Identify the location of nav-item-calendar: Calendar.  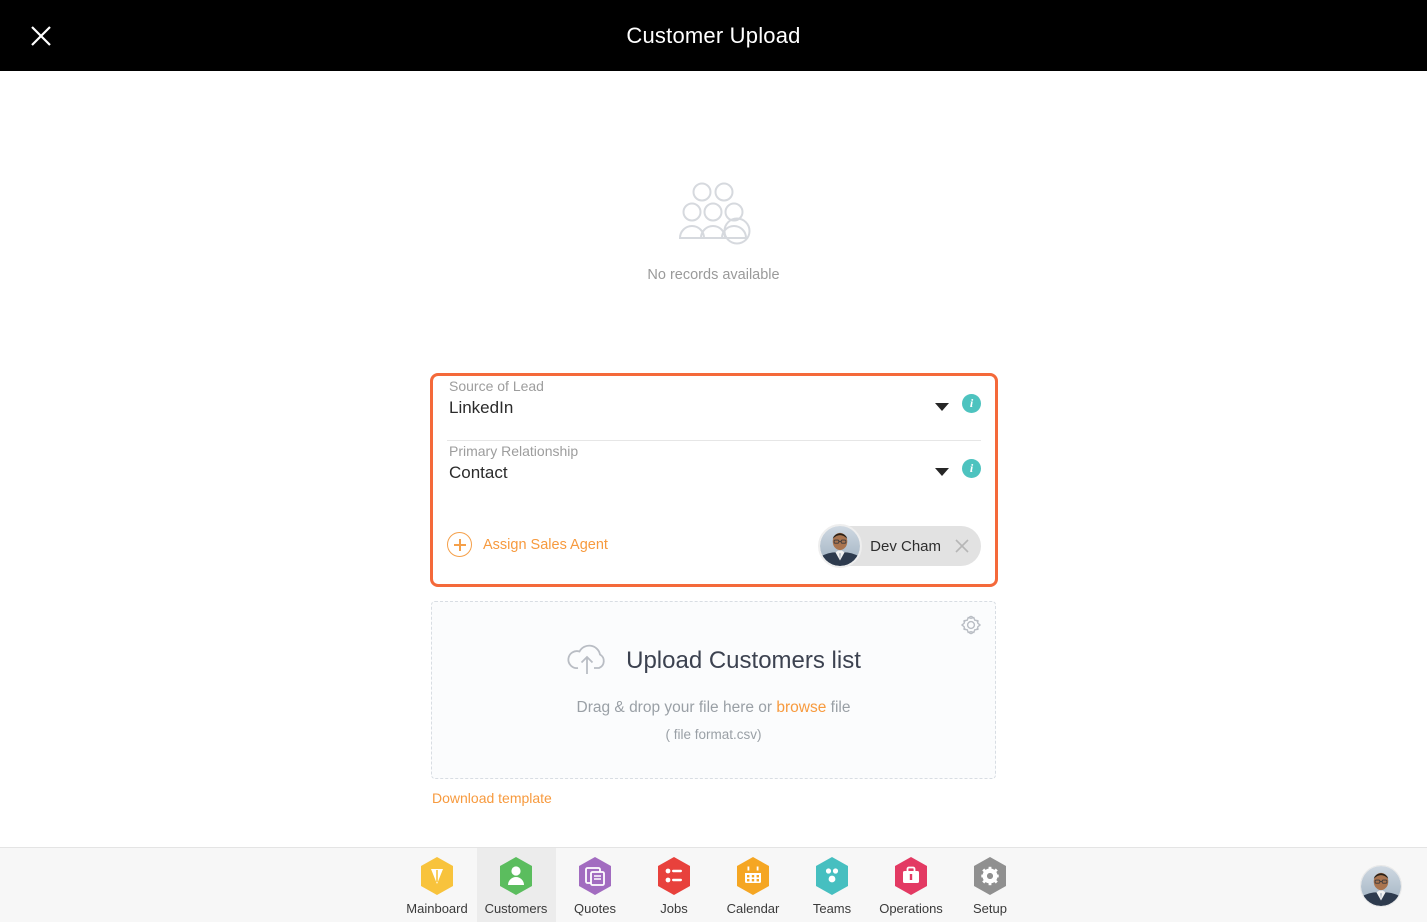
(753, 885).